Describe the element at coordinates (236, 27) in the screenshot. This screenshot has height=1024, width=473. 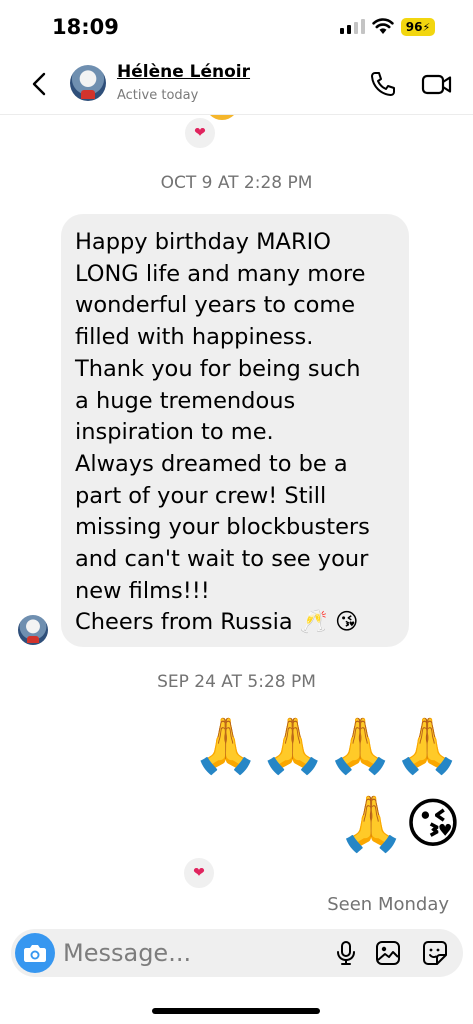
I see `status-bar: 18:09 96⚡` at that location.